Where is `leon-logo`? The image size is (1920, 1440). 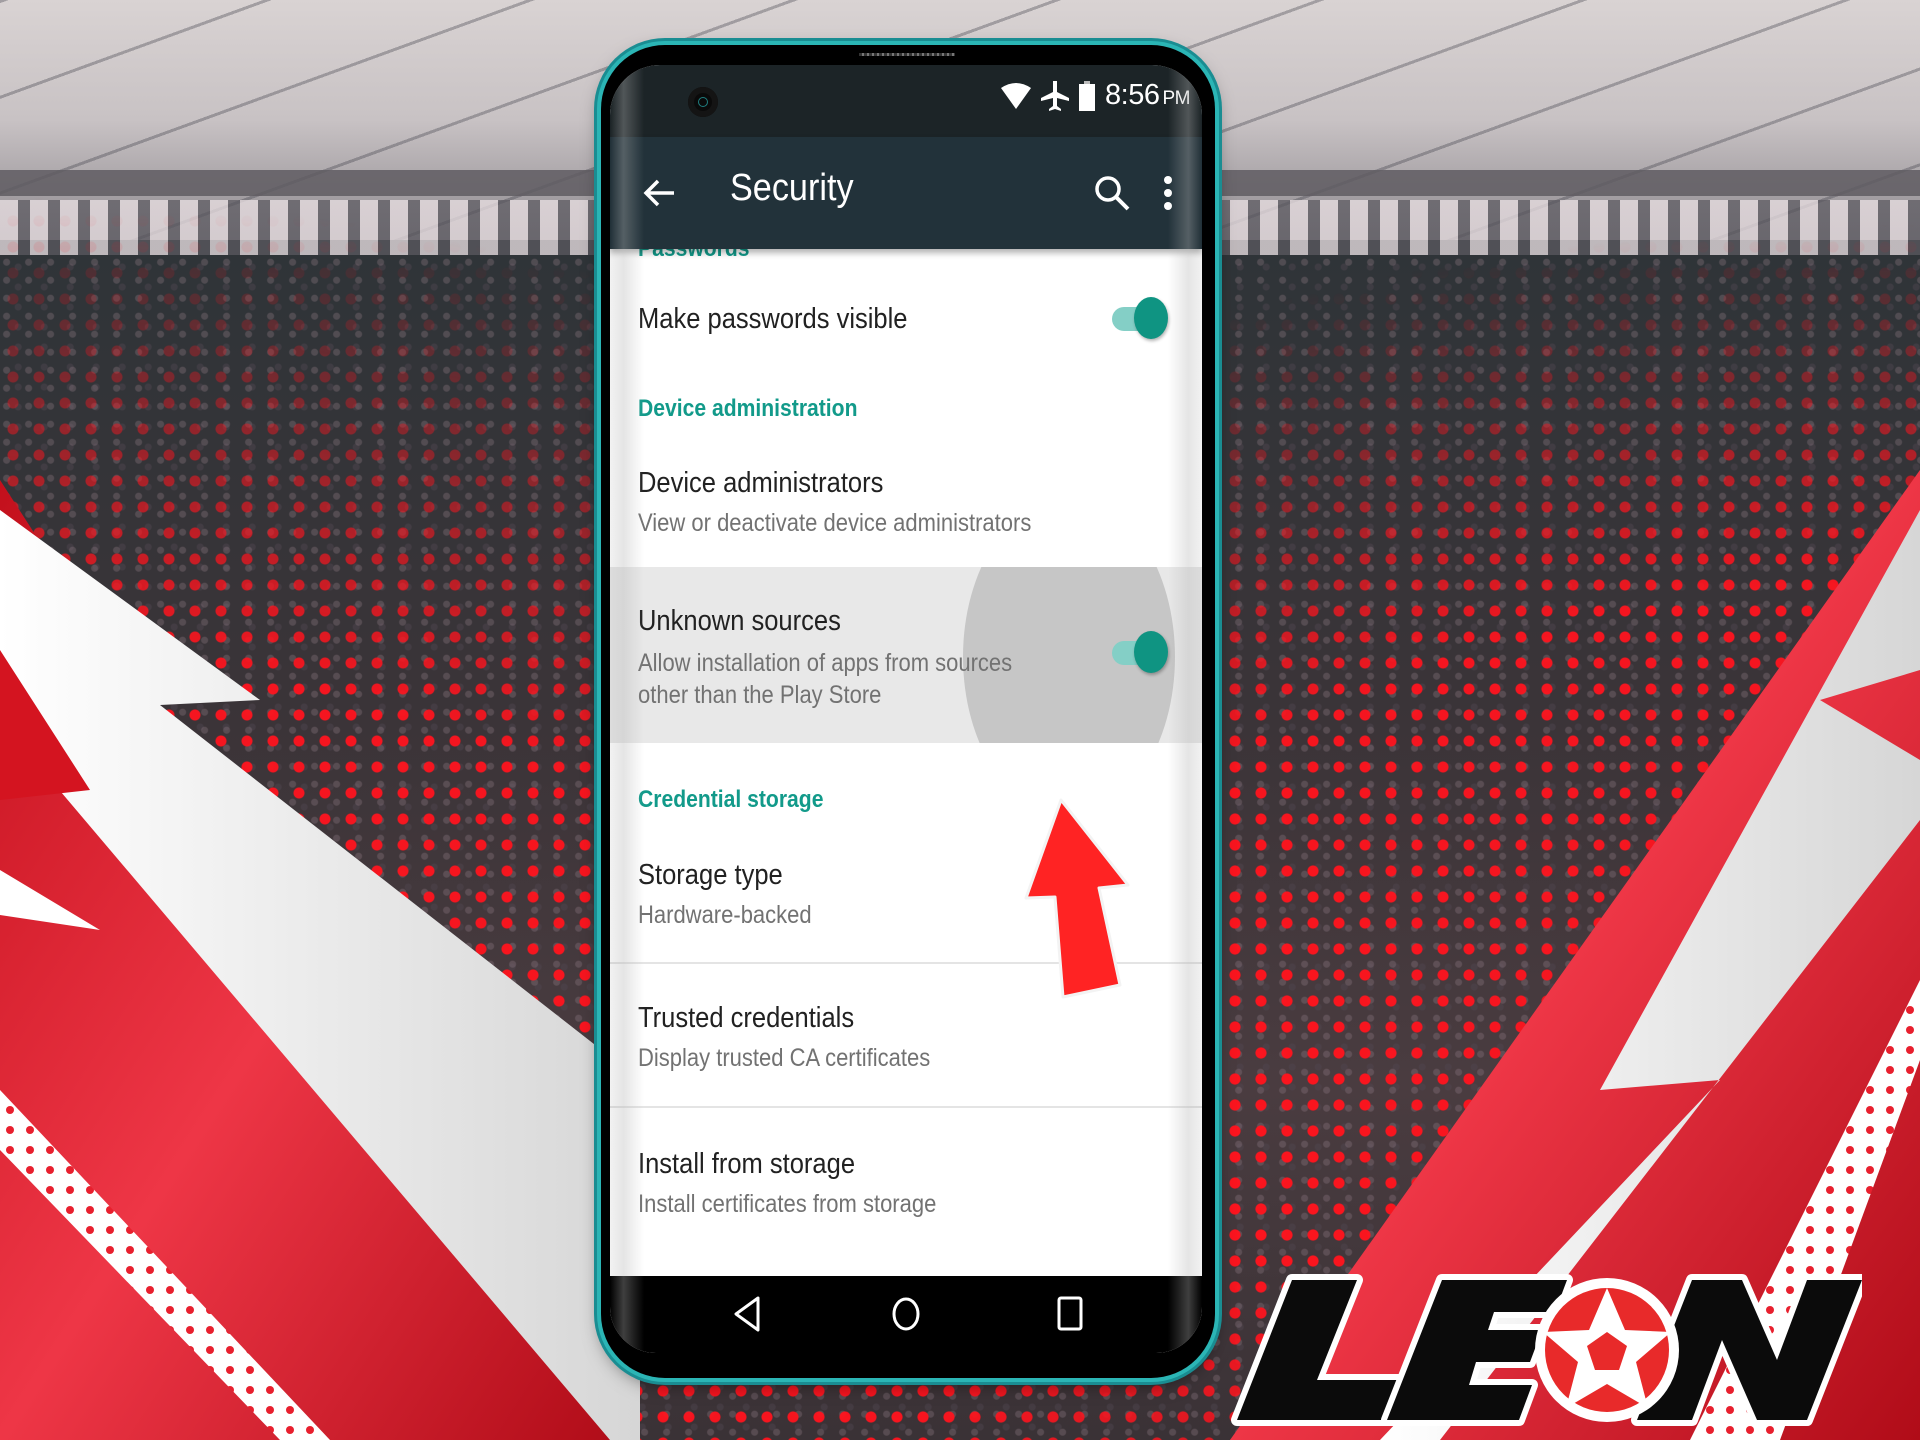
leon-logo is located at coordinates (1546, 1350).